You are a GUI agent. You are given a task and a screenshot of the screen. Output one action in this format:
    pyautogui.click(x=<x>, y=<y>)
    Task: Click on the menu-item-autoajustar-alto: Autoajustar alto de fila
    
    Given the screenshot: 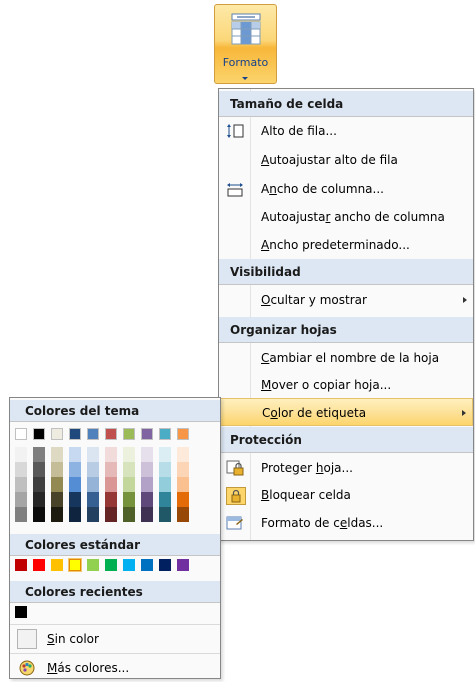 What is the action you would take?
    pyautogui.click(x=346, y=160)
    